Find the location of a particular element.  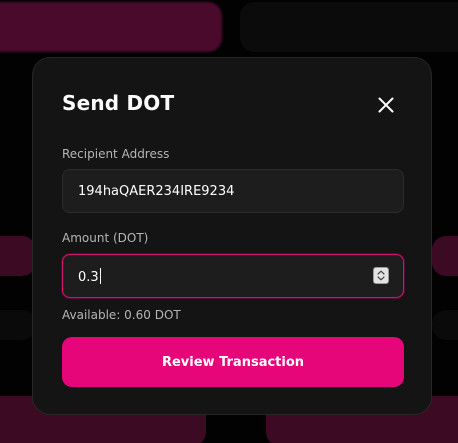

amount-value: 0.3 is located at coordinates (89, 276).